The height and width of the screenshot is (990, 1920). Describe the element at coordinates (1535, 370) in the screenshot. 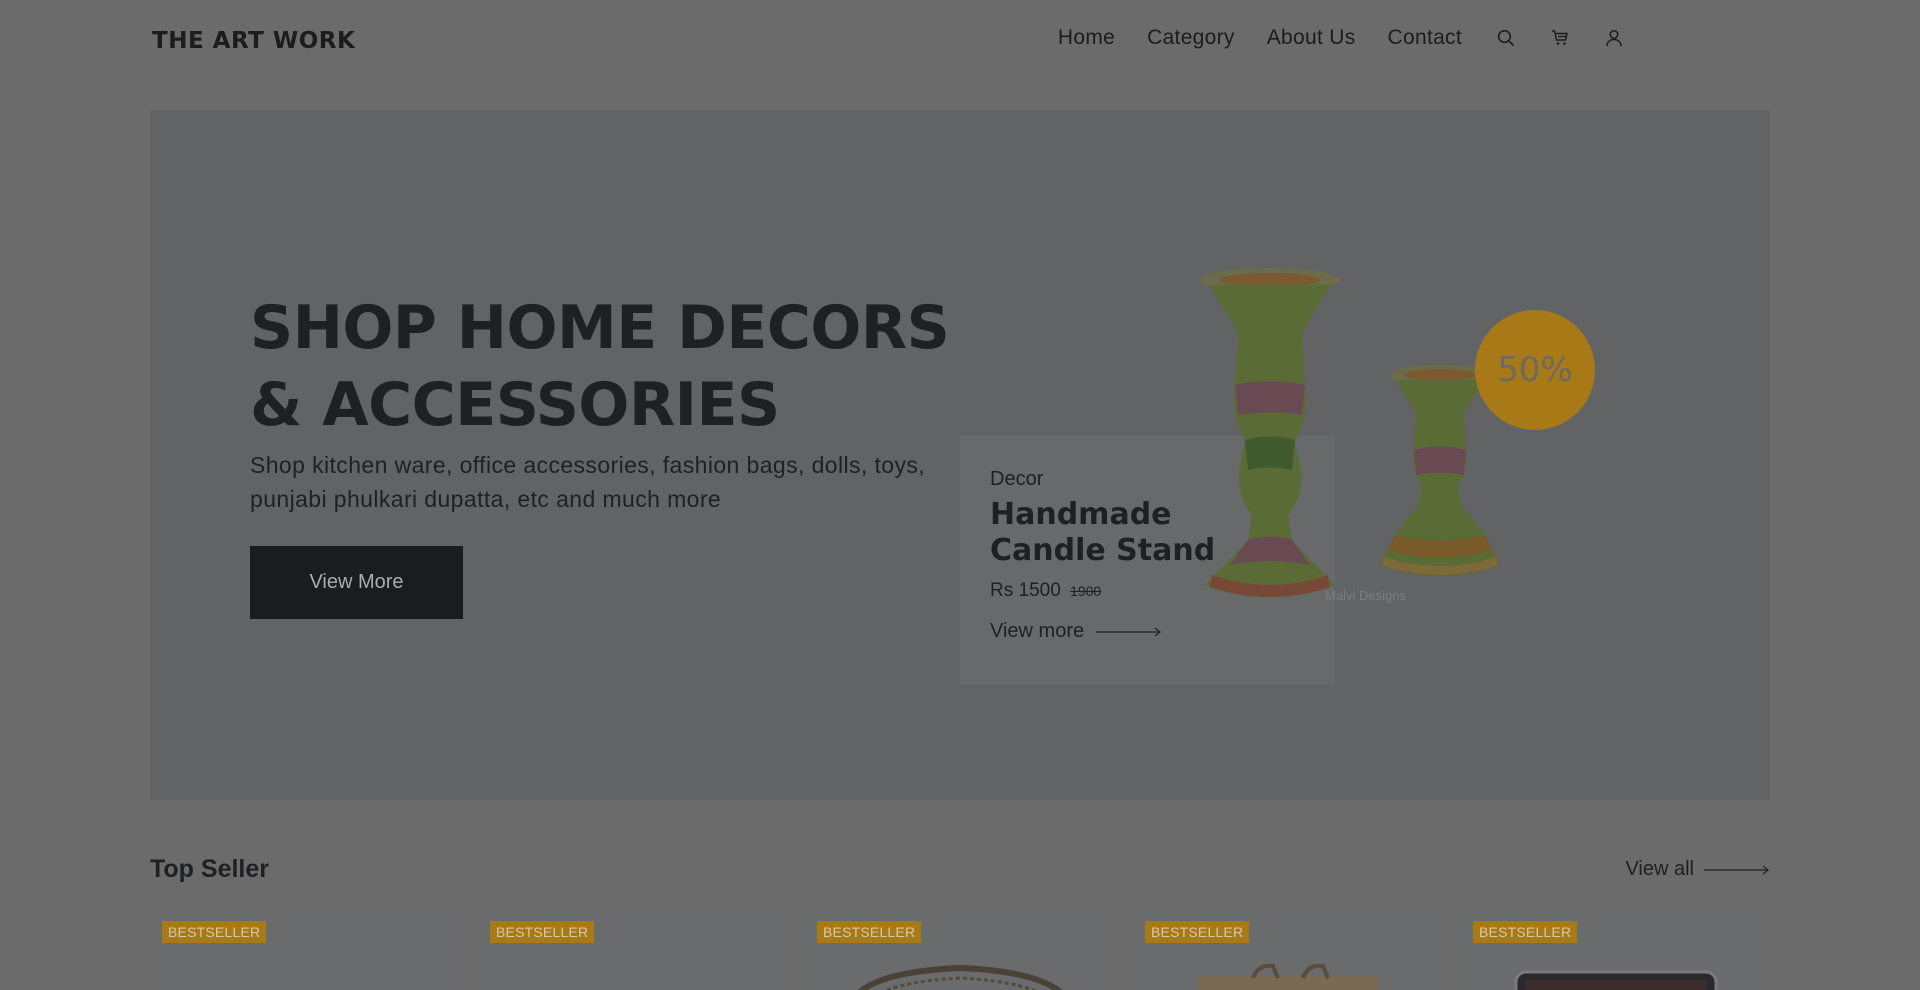

I see `discount-badge: 50%` at that location.